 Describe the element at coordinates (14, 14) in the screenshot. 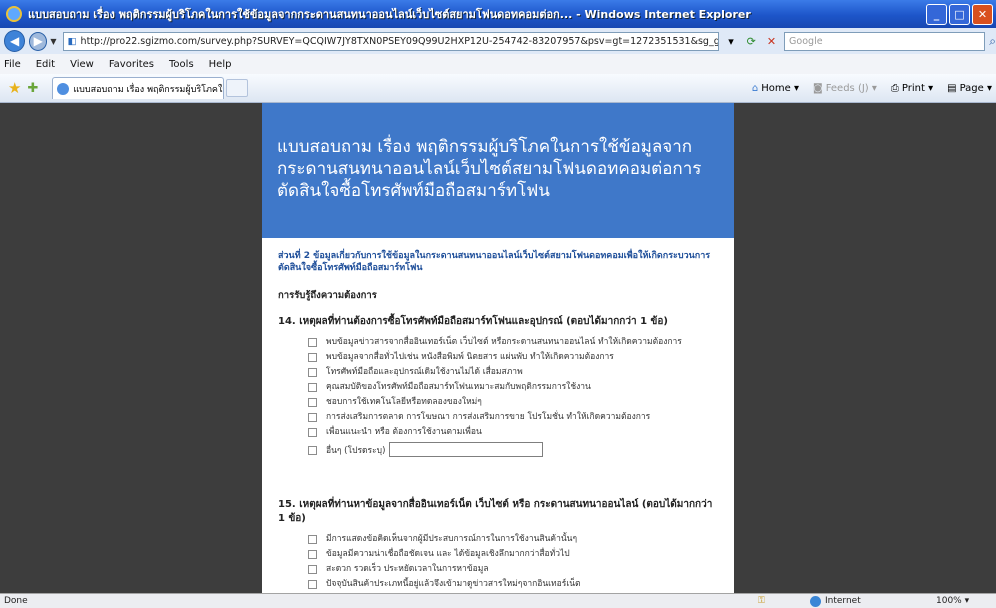

I see `ie-logo-icon` at that location.